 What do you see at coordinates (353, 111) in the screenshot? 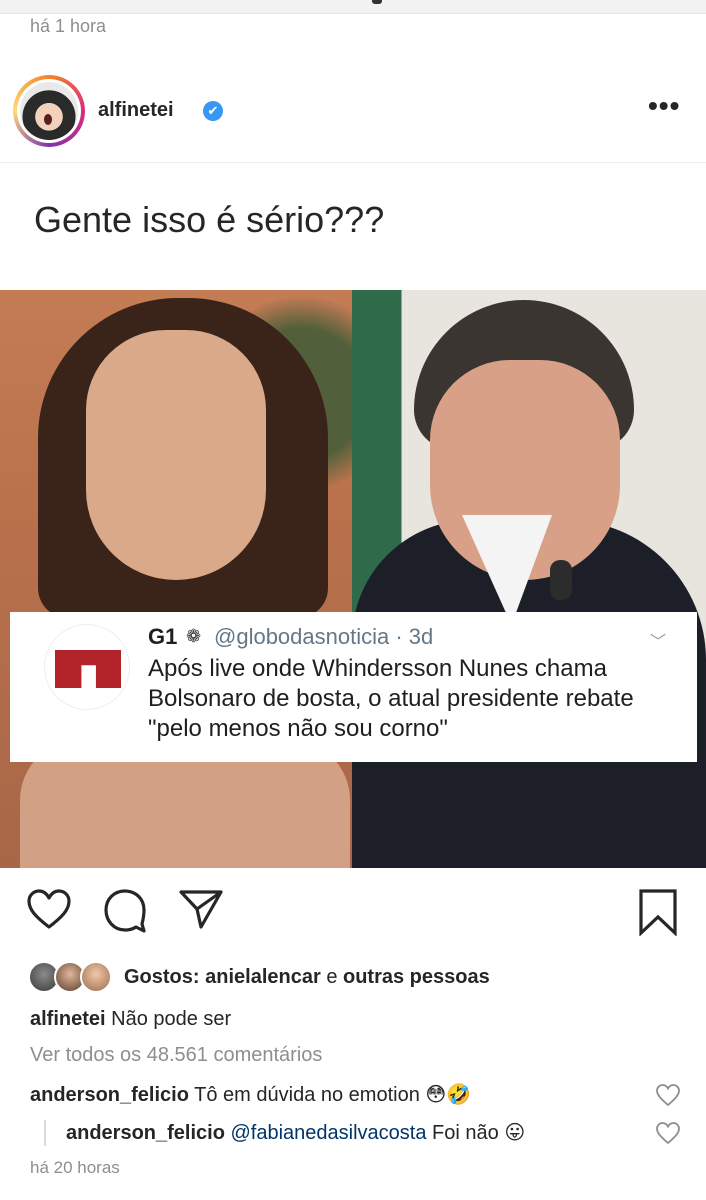
I see `post-header: alfinetei ✔ •••` at bounding box center [353, 111].